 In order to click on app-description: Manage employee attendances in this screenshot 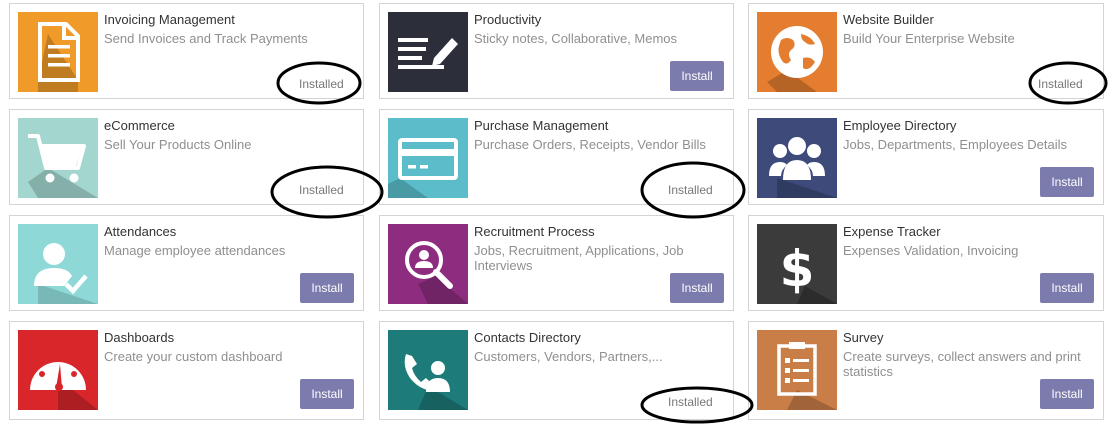, I will do `click(195, 250)`.